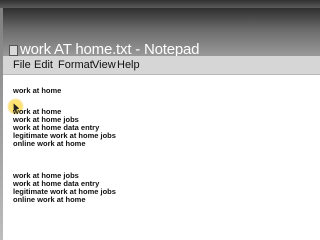 The image size is (320, 240). What do you see at coordinates (43, 65) in the screenshot?
I see `menu-edit: Edit` at bounding box center [43, 65].